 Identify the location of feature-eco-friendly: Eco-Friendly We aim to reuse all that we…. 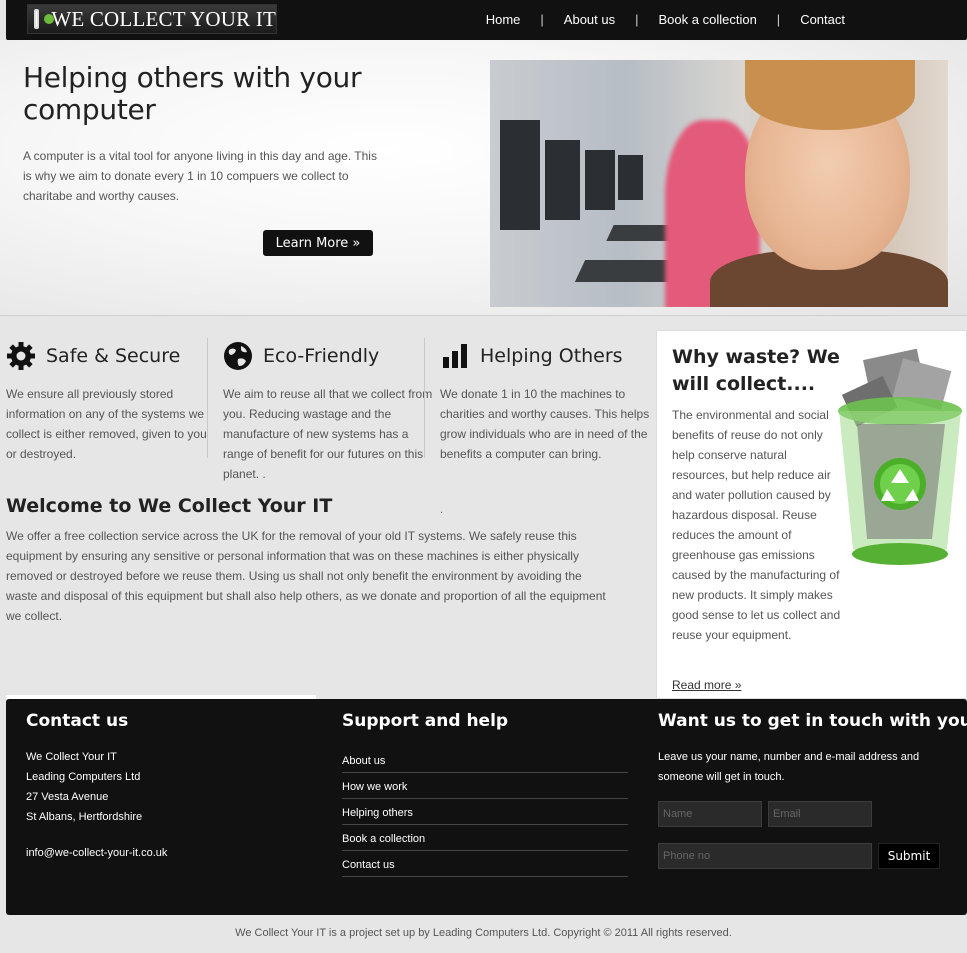
(328, 412).